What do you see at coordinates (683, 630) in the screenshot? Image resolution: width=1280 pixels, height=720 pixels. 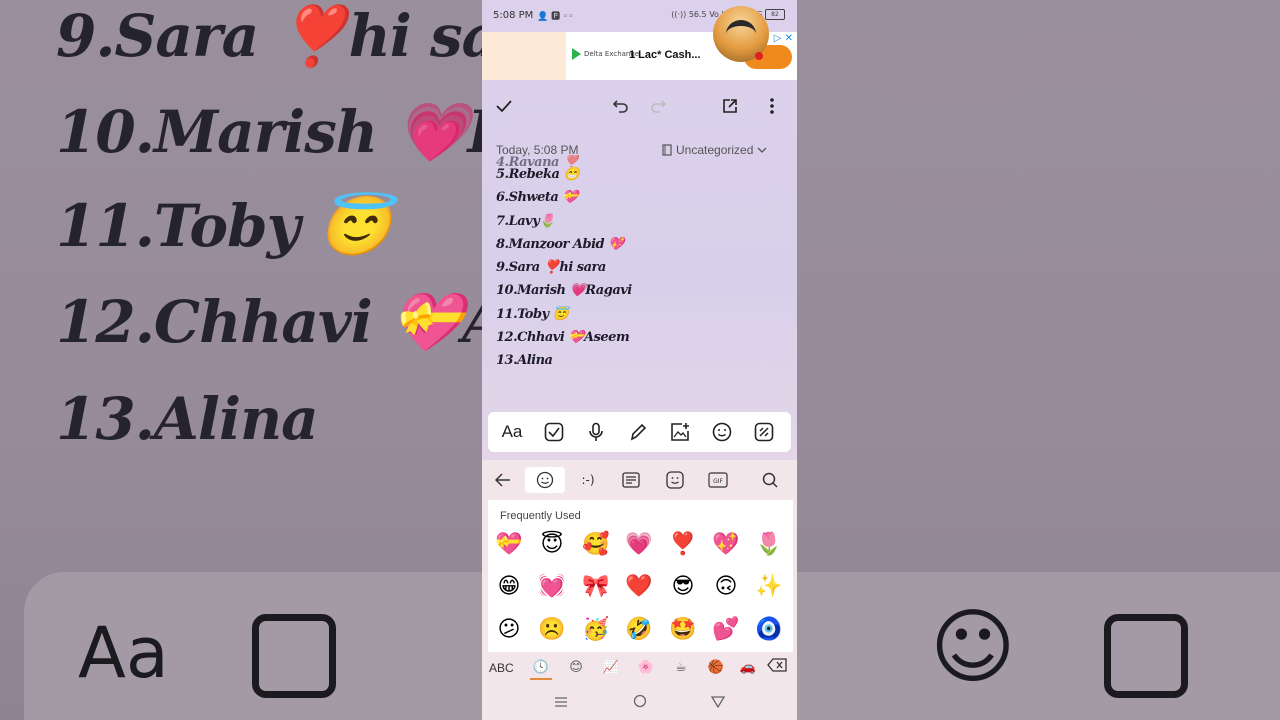 I see `emoji-key: 🤩` at bounding box center [683, 630].